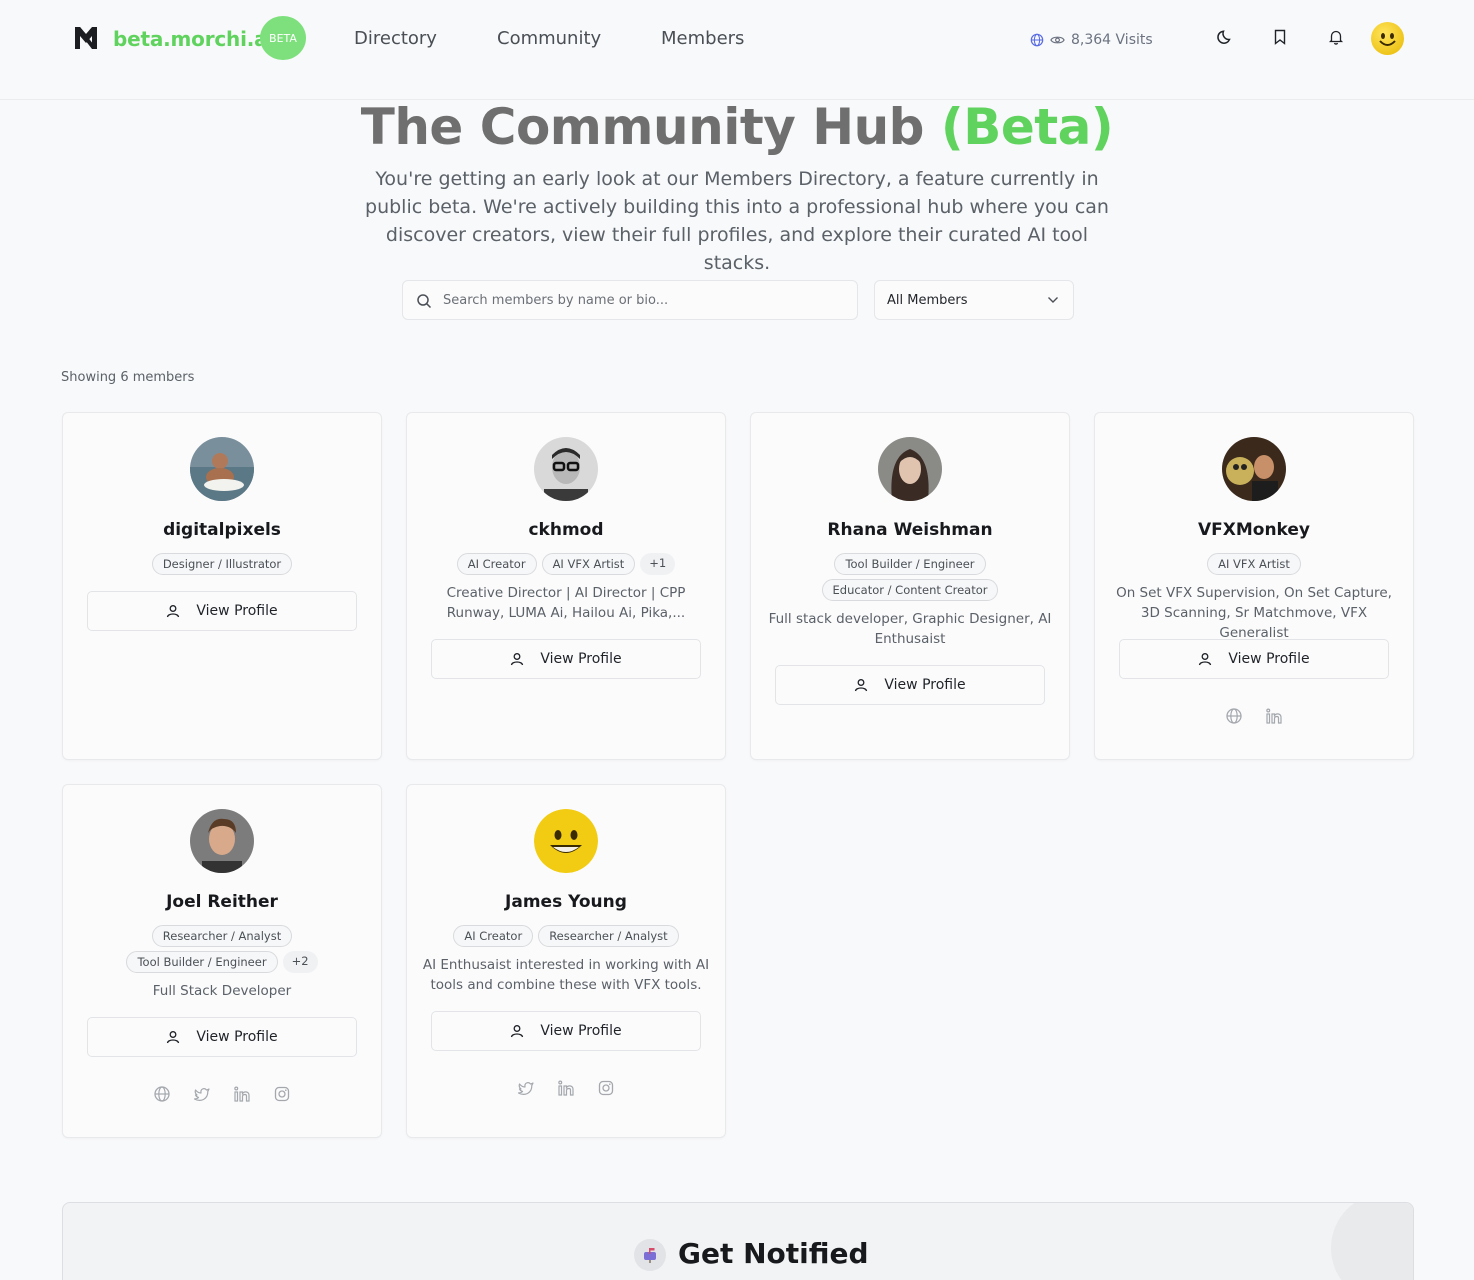  What do you see at coordinates (86, 38) in the screenshot?
I see `morchi-logo-icon` at bounding box center [86, 38].